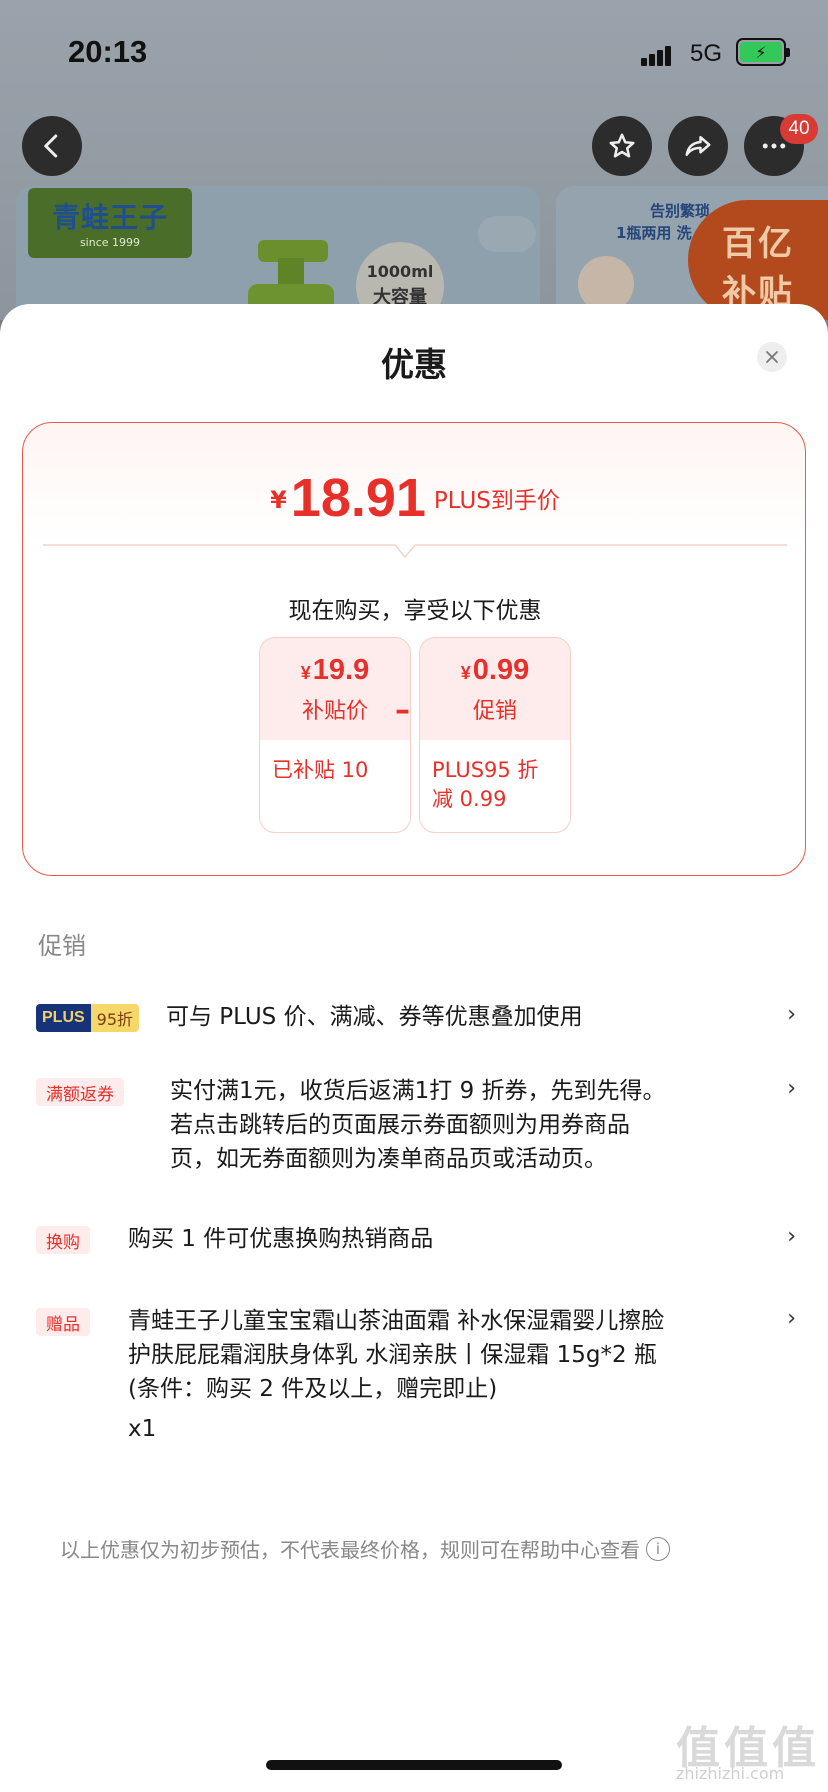 The width and height of the screenshot is (828, 1792). What do you see at coordinates (400, 271) in the screenshot?
I see `volume-amount: 1000ml` at bounding box center [400, 271].